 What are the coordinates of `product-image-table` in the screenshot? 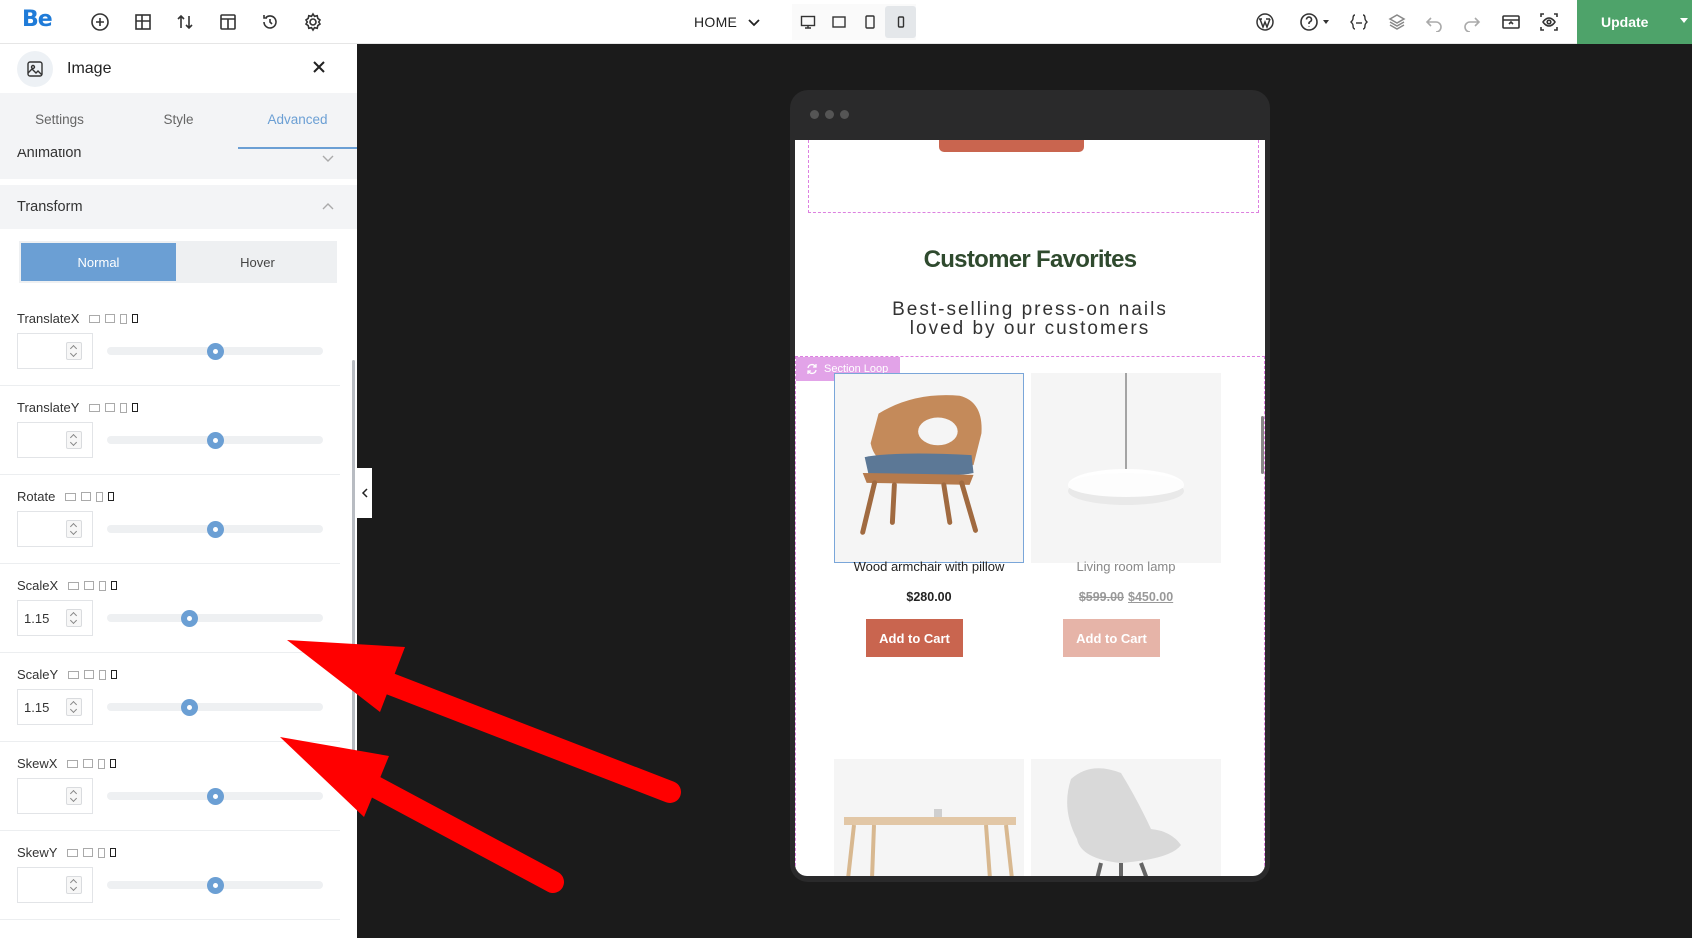 It's located at (929, 817).